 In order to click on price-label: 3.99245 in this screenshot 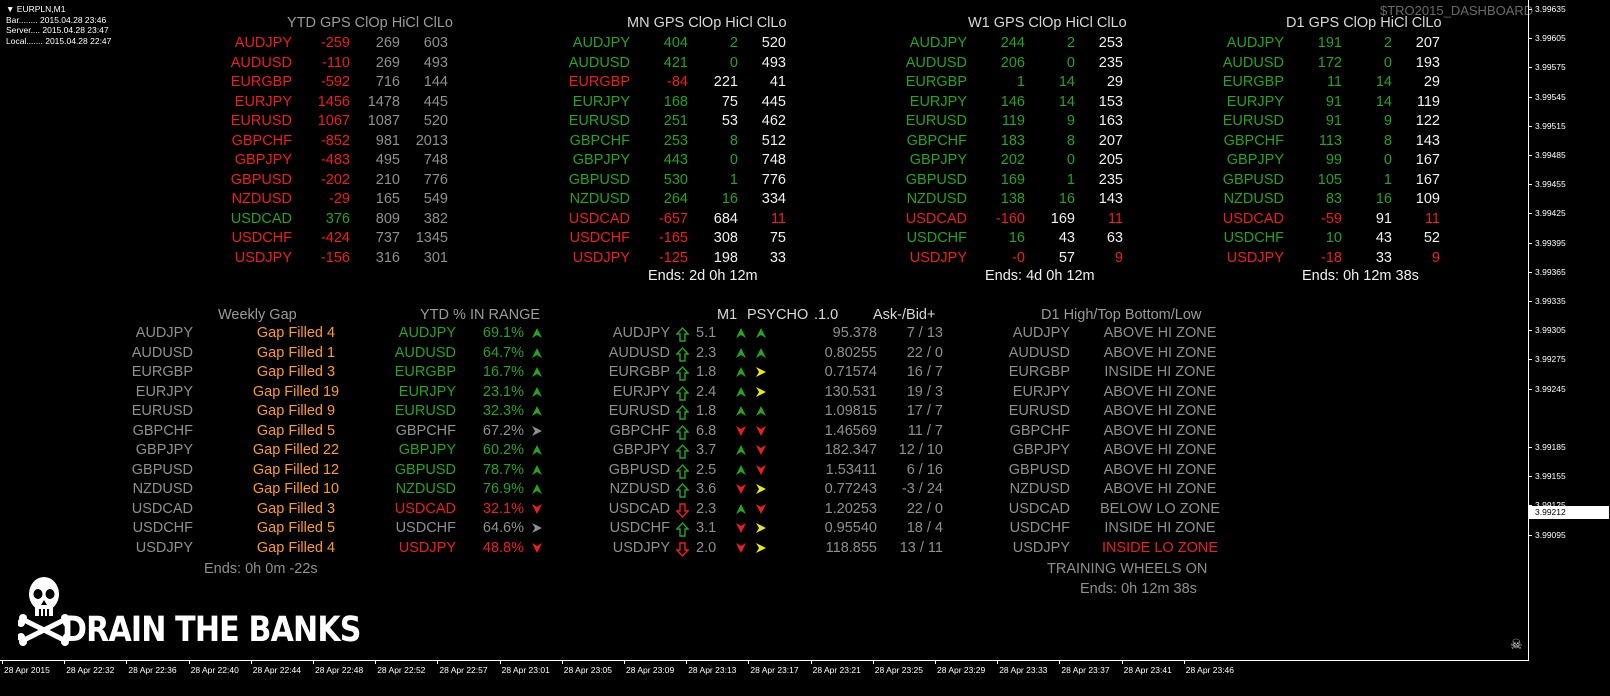, I will do `click(1550, 388)`.